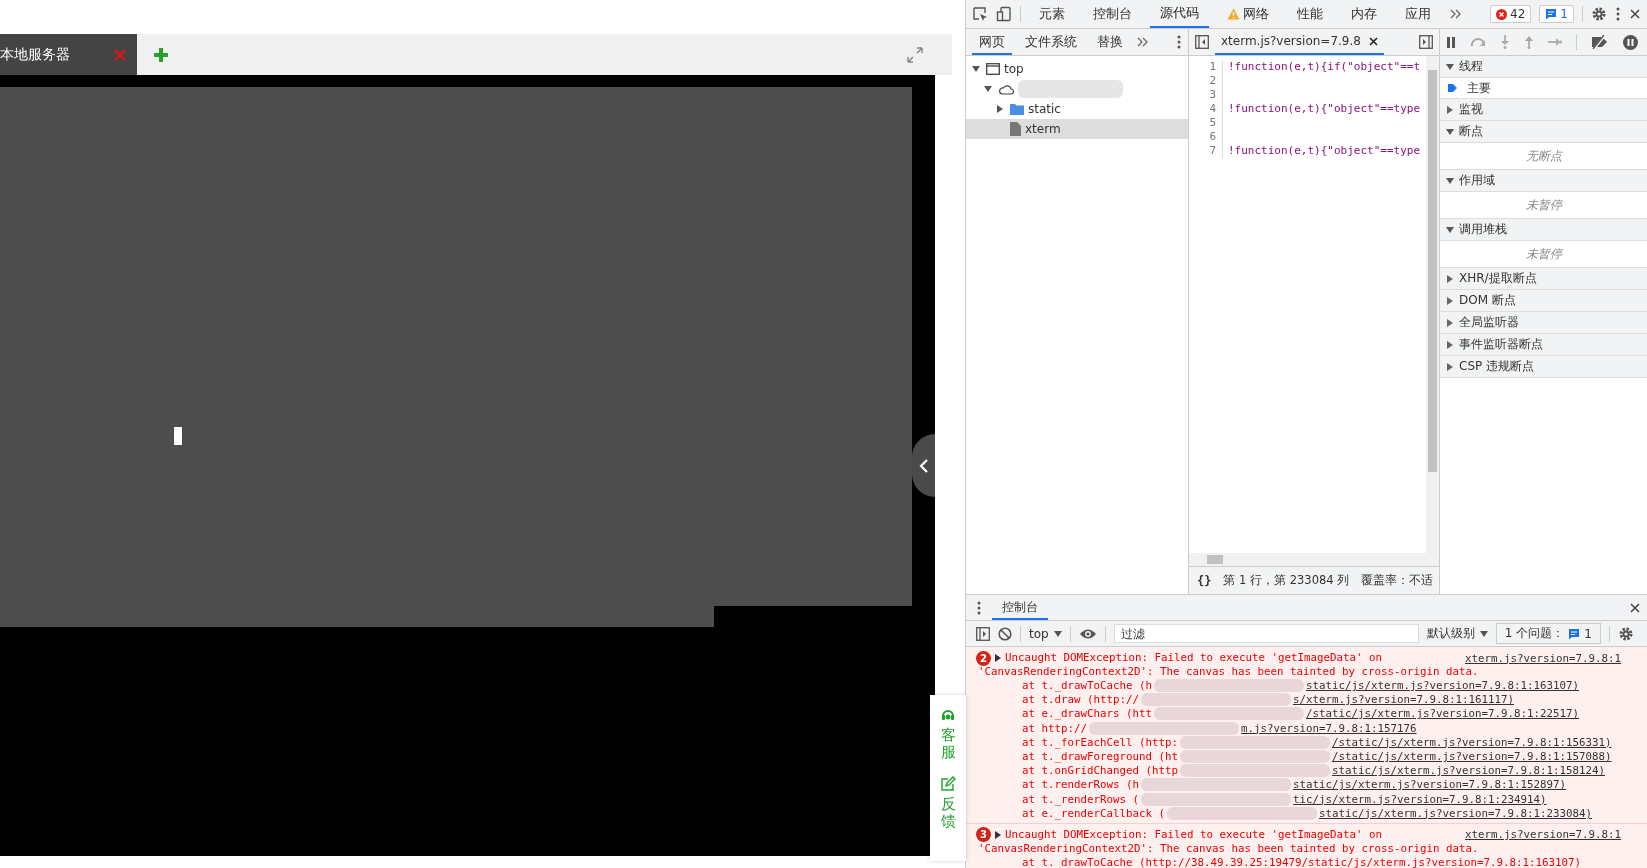  Describe the element at coordinates (1457, 633) in the screenshot. I see `level-dropdown: 默认级别` at that location.